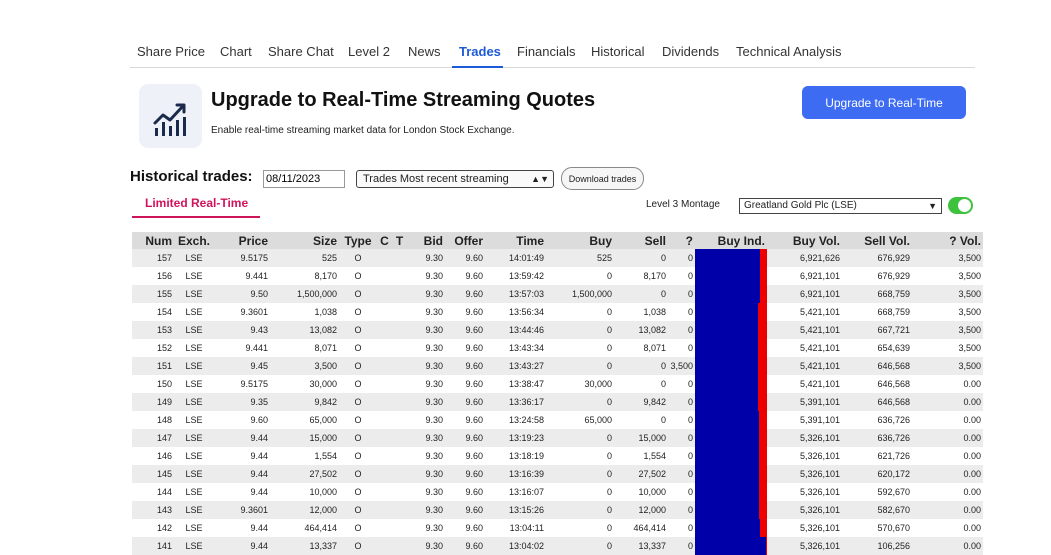  I want to click on cell-sell: 13,082, so click(641, 330).